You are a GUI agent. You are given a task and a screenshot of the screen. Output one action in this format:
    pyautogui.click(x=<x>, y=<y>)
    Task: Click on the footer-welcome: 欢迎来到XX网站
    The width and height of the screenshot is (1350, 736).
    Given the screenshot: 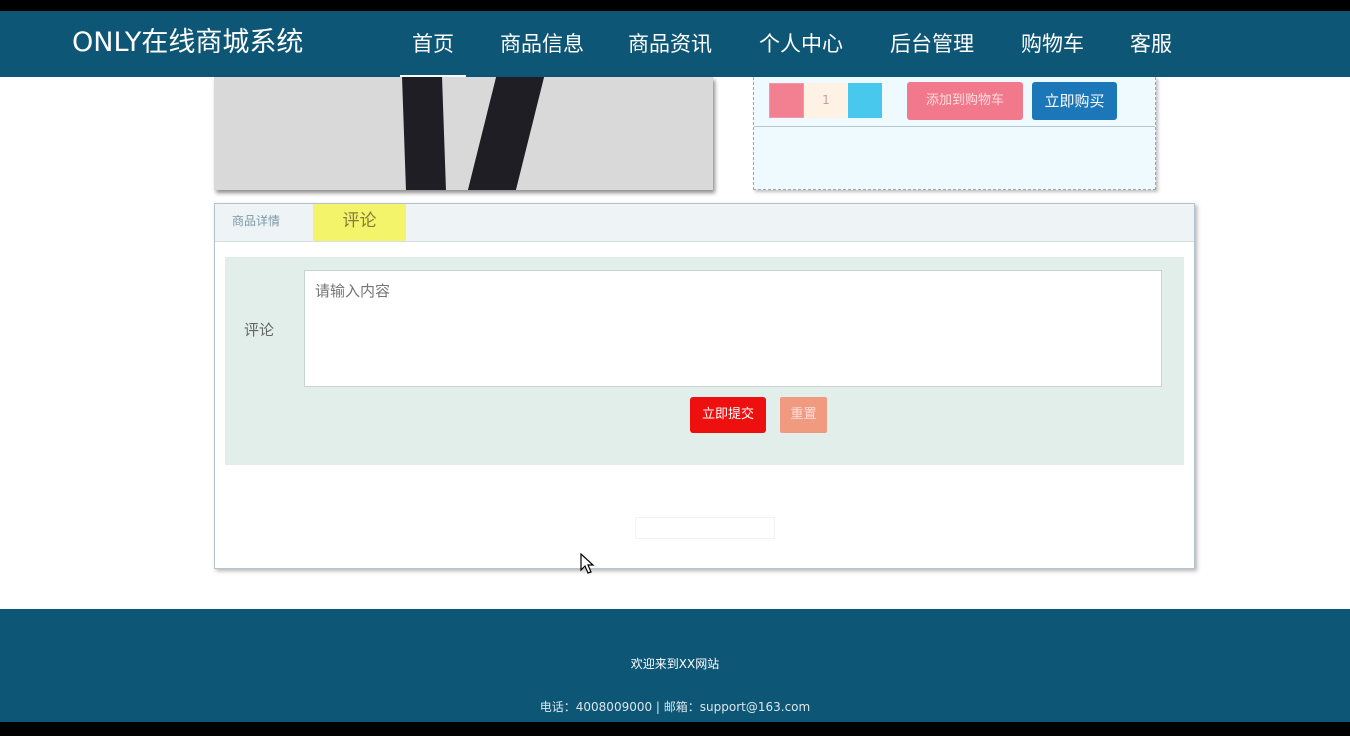 What is the action you would take?
    pyautogui.click(x=675, y=664)
    